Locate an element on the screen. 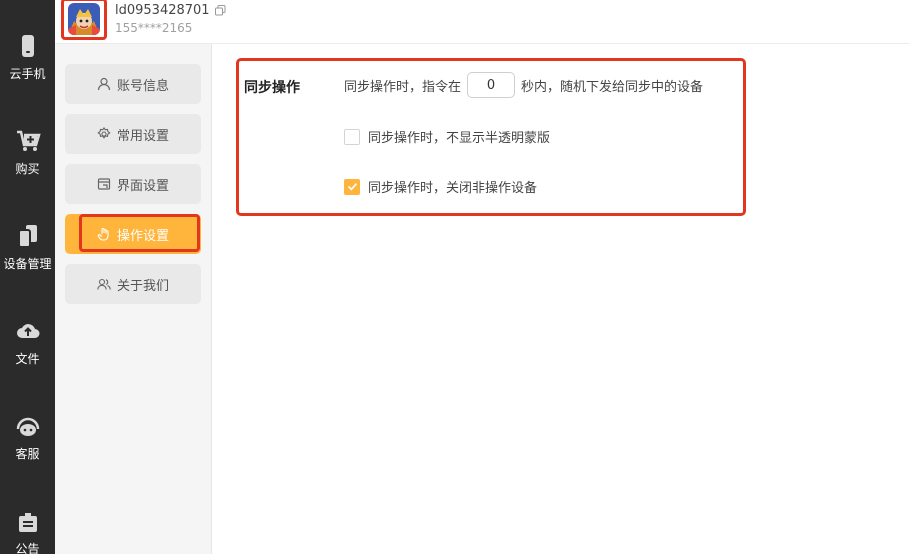 This screenshot has height=557, width=910. menu-item-label: 账号信息 is located at coordinates (142, 86).